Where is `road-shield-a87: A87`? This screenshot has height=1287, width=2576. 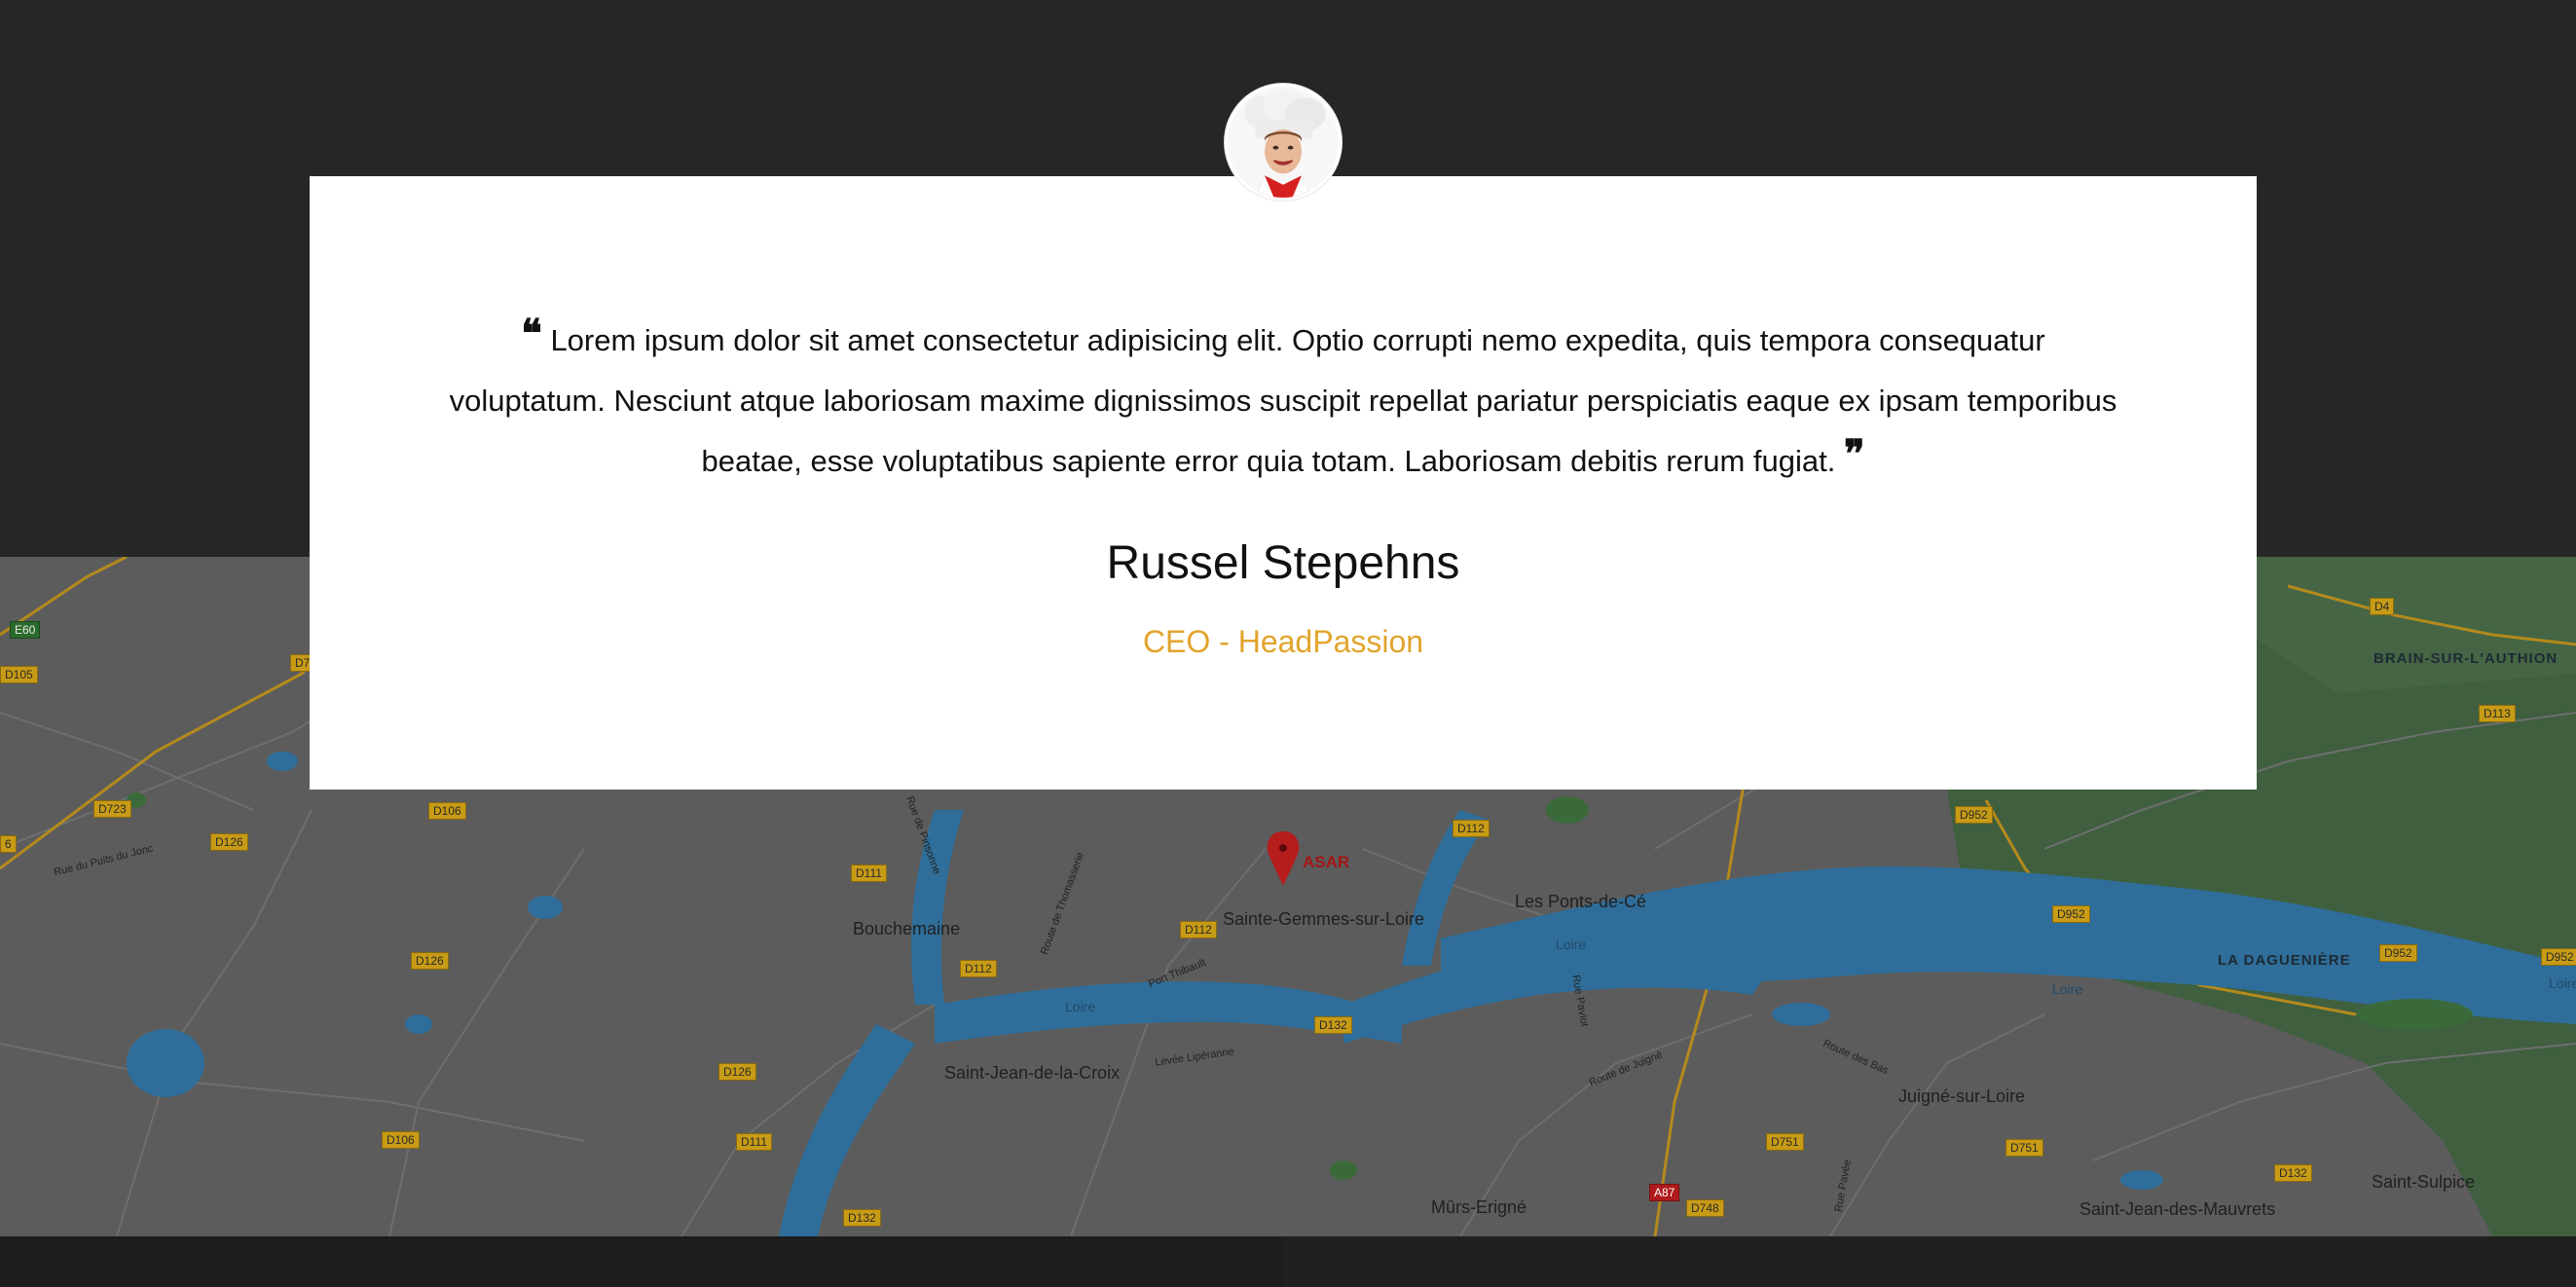 road-shield-a87: A87 is located at coordinates (1664, 1192).